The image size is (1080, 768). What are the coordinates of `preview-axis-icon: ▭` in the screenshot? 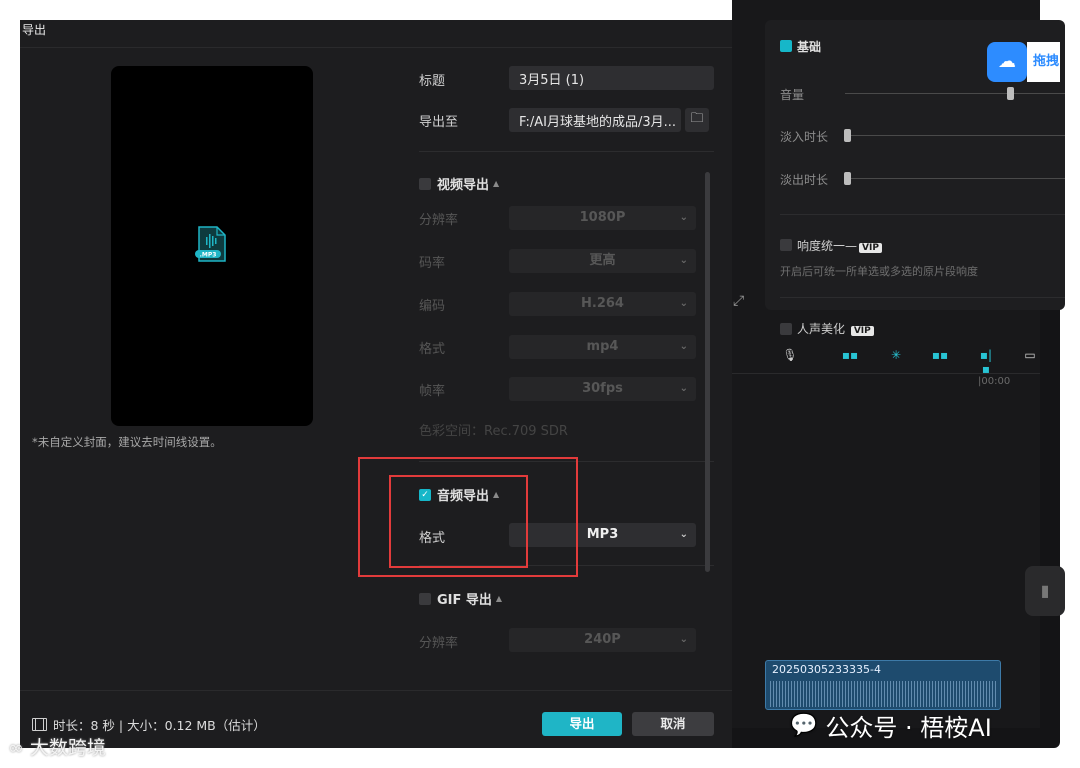 It's located at (1030, 355).